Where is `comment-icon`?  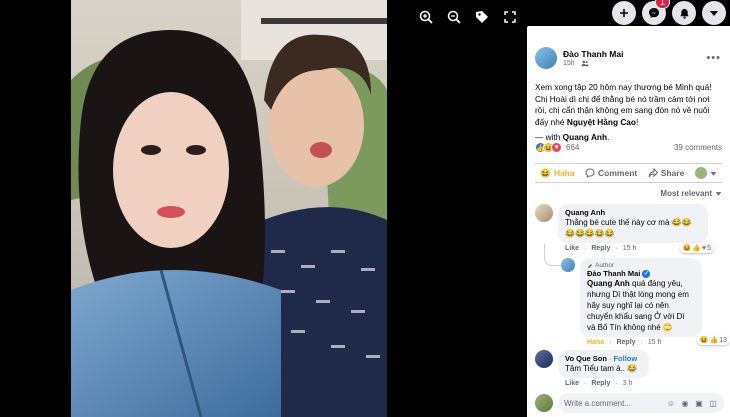 comment-icon is located at coordinates (590, 173).